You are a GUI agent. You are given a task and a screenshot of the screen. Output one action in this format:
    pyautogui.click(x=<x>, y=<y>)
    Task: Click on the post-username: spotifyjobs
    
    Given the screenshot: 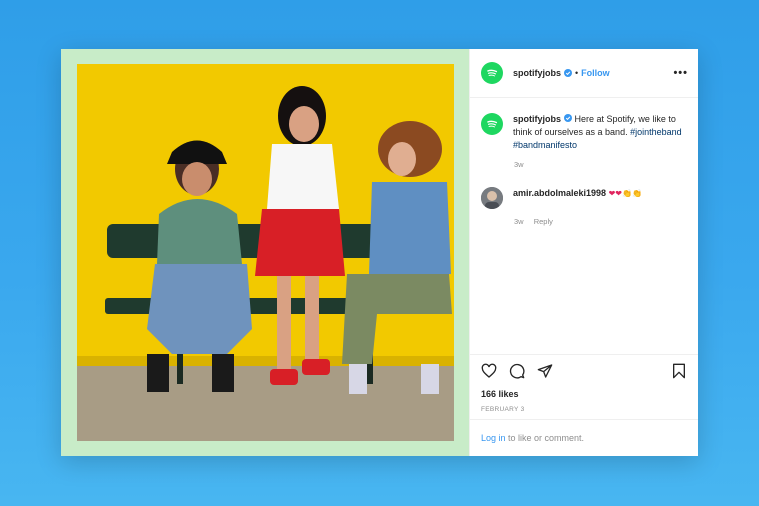 What is the action you would take?
    pyautogui.click(x=537, y=73)
    